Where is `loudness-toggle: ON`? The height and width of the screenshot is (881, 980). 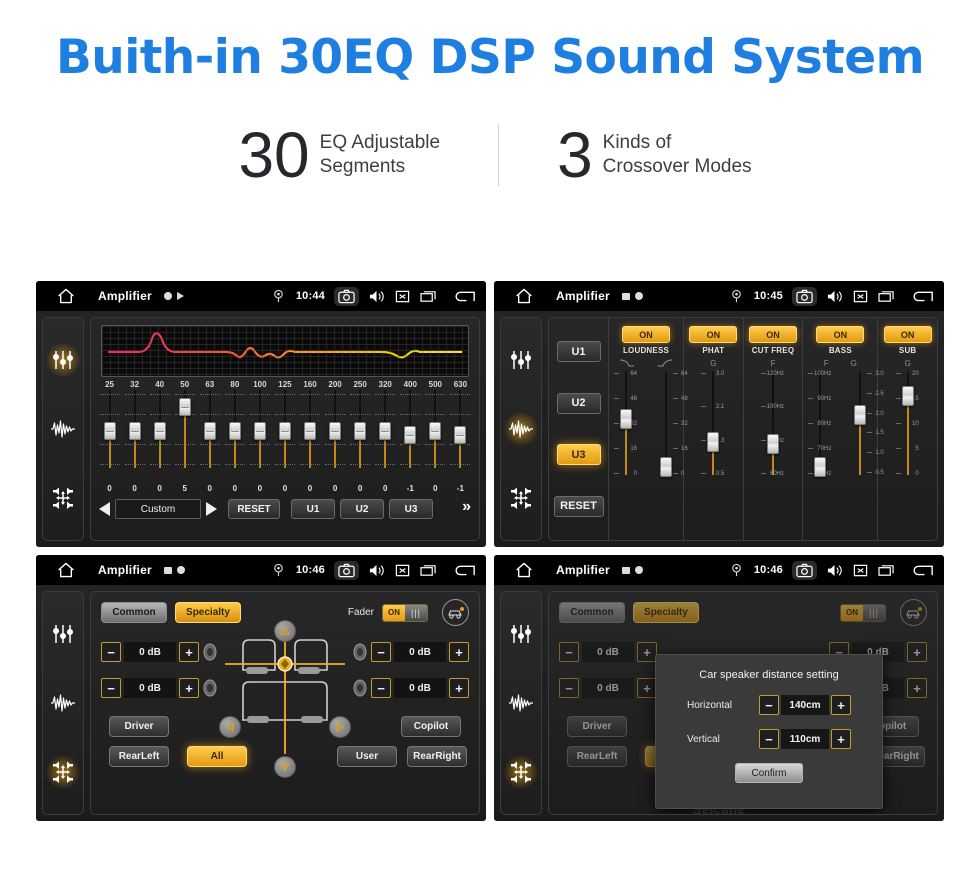
loudness-toggle: ON is located at coordinates (646, 334).